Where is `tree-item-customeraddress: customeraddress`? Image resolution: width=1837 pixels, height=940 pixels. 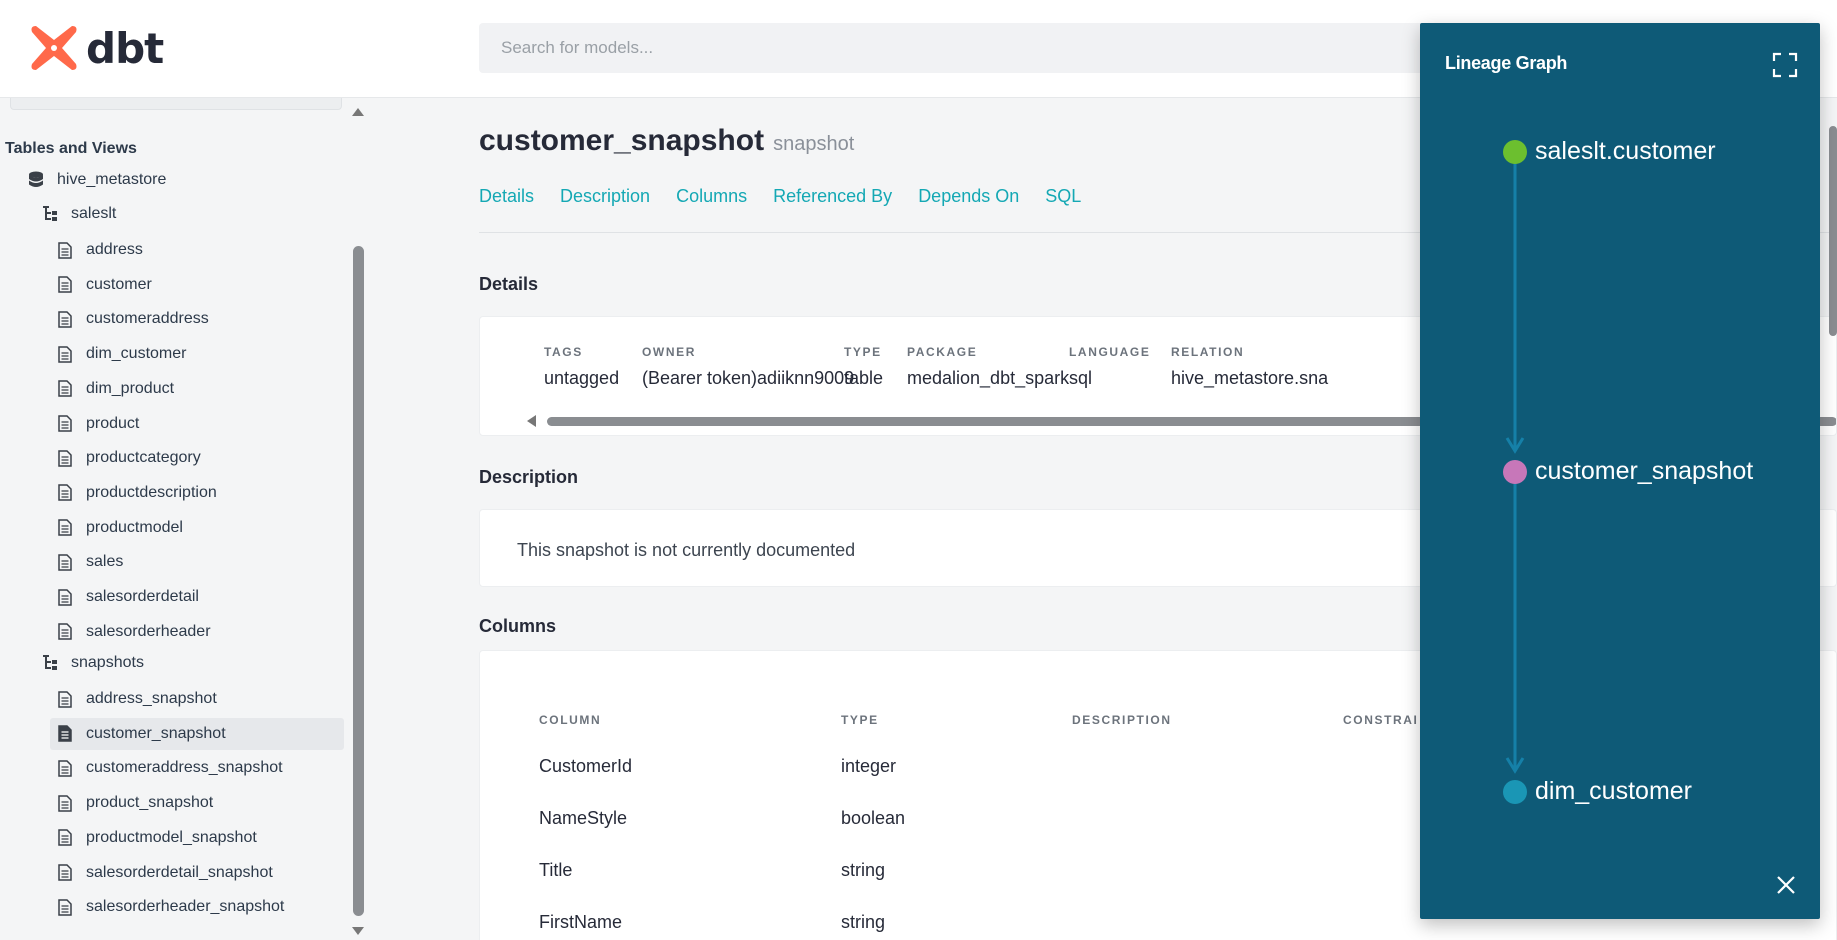
tree-item-customeraddress: customeraddress is located at coordinates (132, 319).